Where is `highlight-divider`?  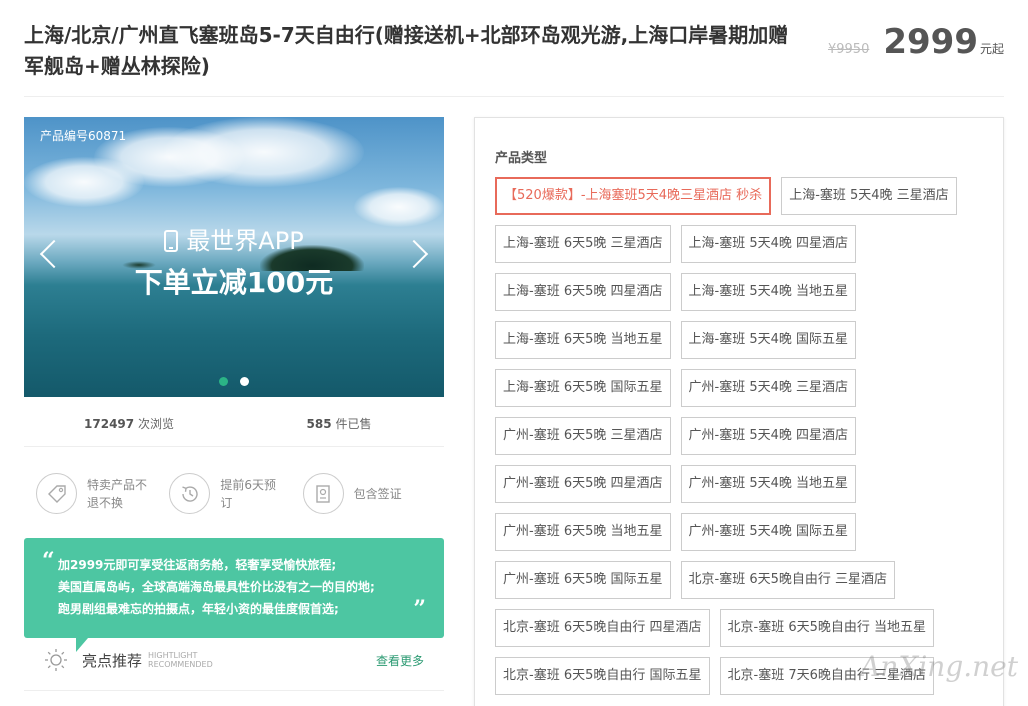 highlight-divider is located at coordinates (234, 690).